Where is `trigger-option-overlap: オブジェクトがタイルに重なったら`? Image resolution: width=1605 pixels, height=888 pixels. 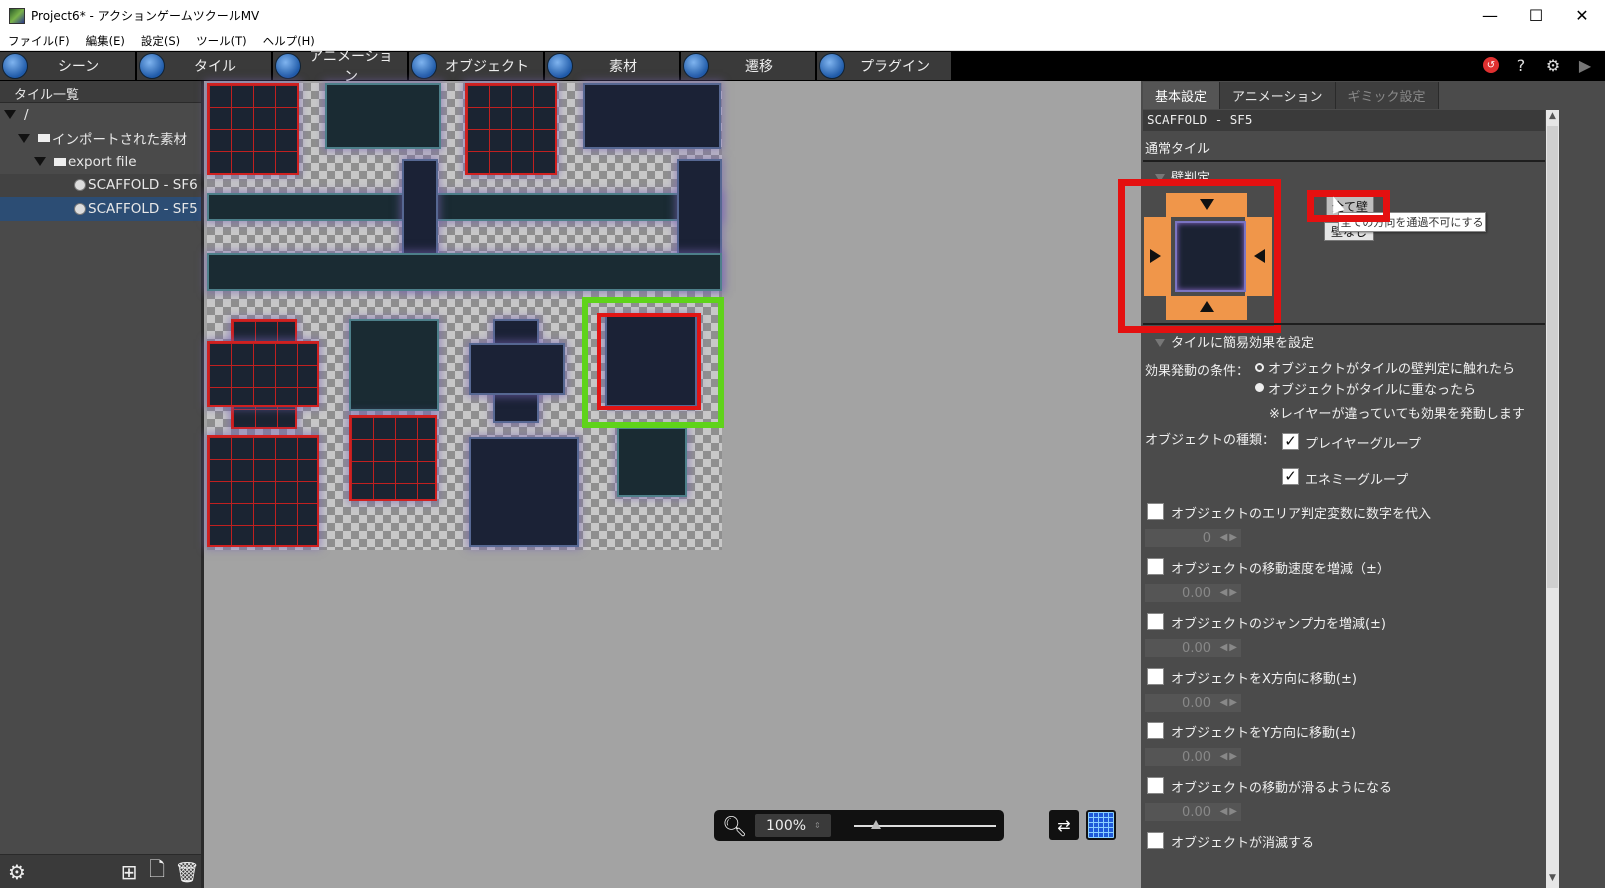 trigger-option-overlap: オブジェクトがタイルに重なったら is located at coordinates (1372, 388).